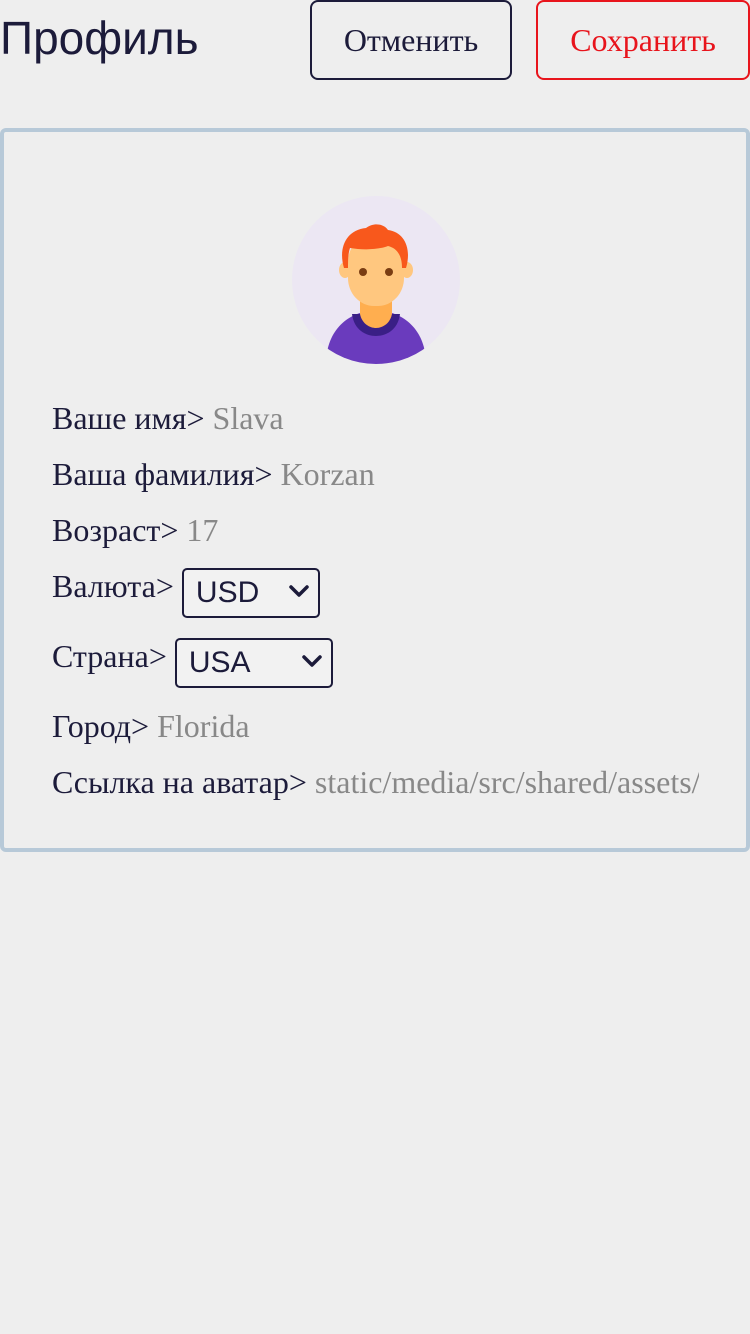 Image resolution: width=750 pixels, height=1334 pixels. Describe the element at coordinates (128, 418) in the screenshot. I see `first-name-label: Ваше имя>` at that location.